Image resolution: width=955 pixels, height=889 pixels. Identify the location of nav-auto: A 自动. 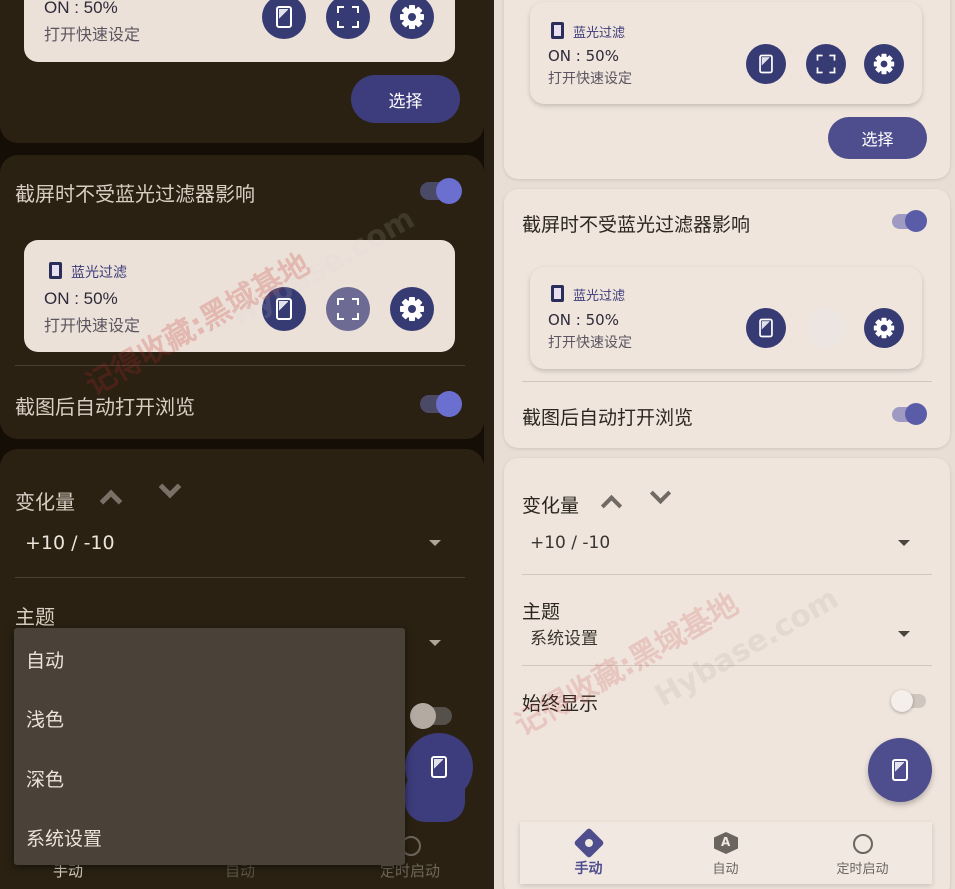
(725, 853).